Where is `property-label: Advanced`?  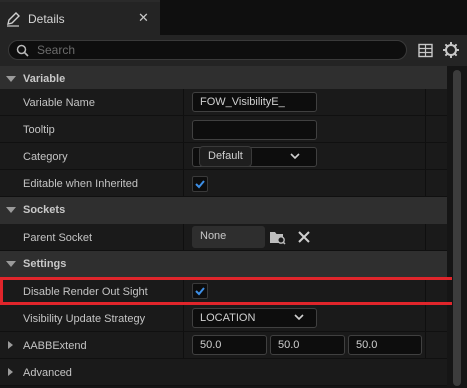
property-label: Advanced is located at coordinates (47, 373).